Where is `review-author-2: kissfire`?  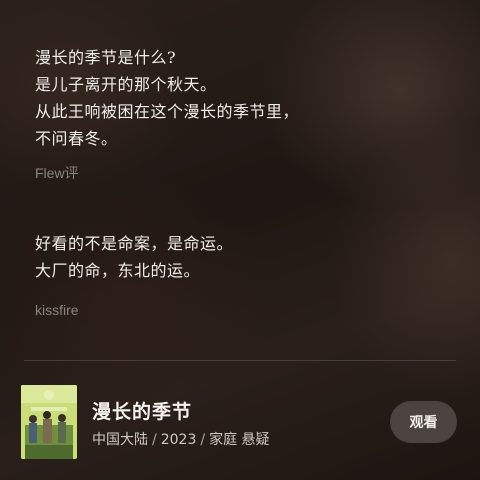
review-author-2: kissfire is located at coordinates (57, 310).